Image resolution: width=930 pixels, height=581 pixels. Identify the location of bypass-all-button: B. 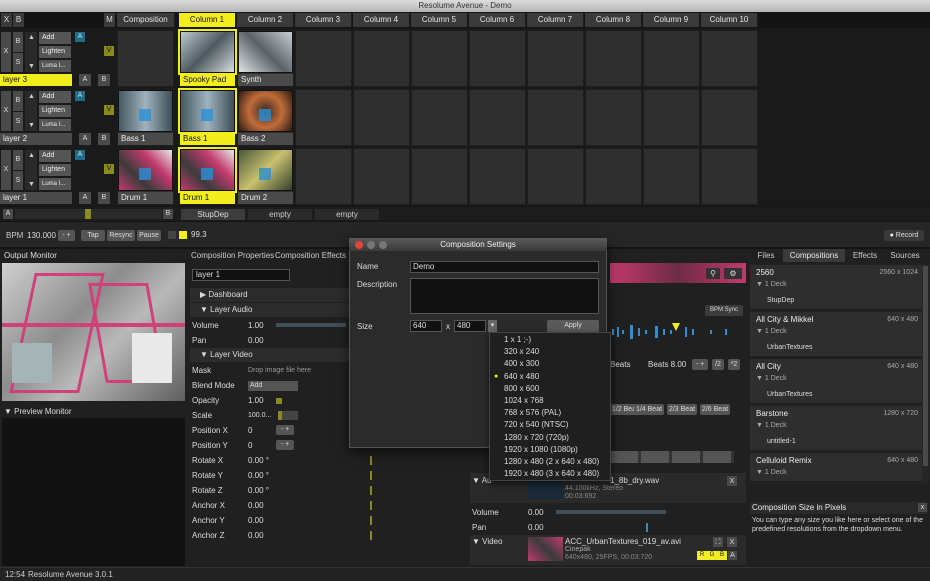
(18, 20).